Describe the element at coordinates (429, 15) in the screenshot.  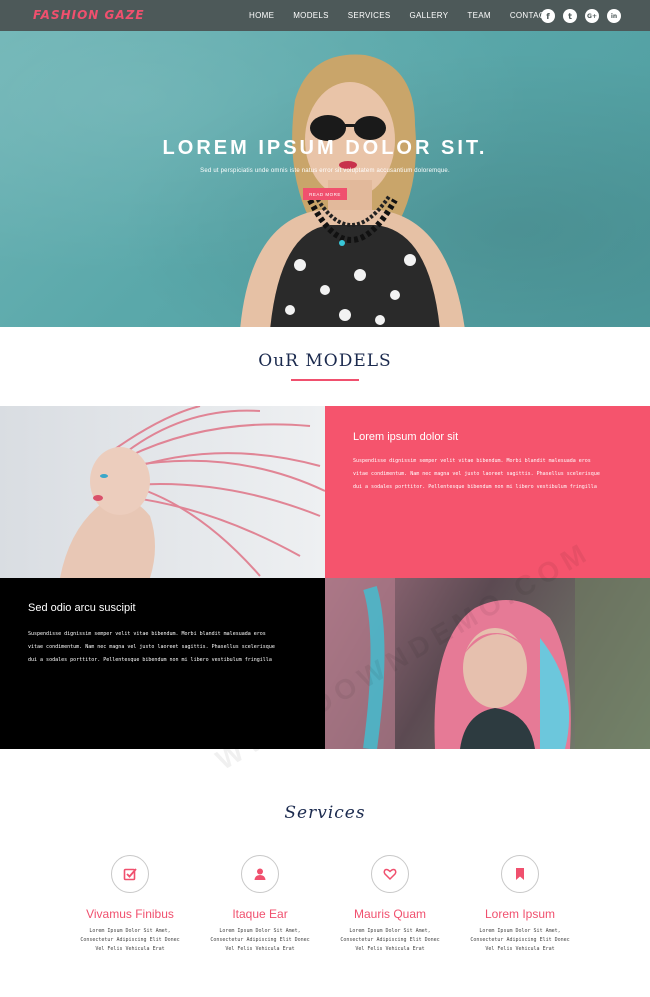
I see `nav-item-gallery: GALLERY` at that location.